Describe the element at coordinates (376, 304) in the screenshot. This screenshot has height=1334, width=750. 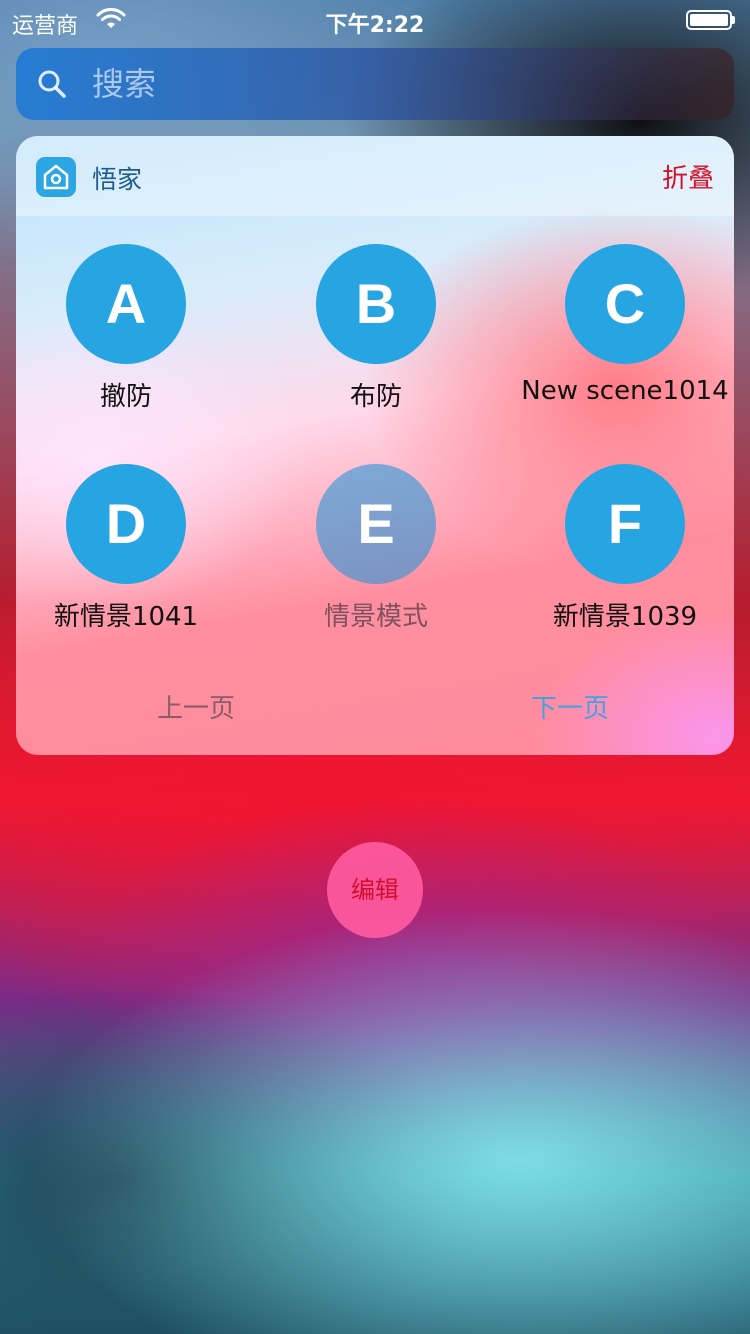
I see `scene-b-icon: B` at that location.